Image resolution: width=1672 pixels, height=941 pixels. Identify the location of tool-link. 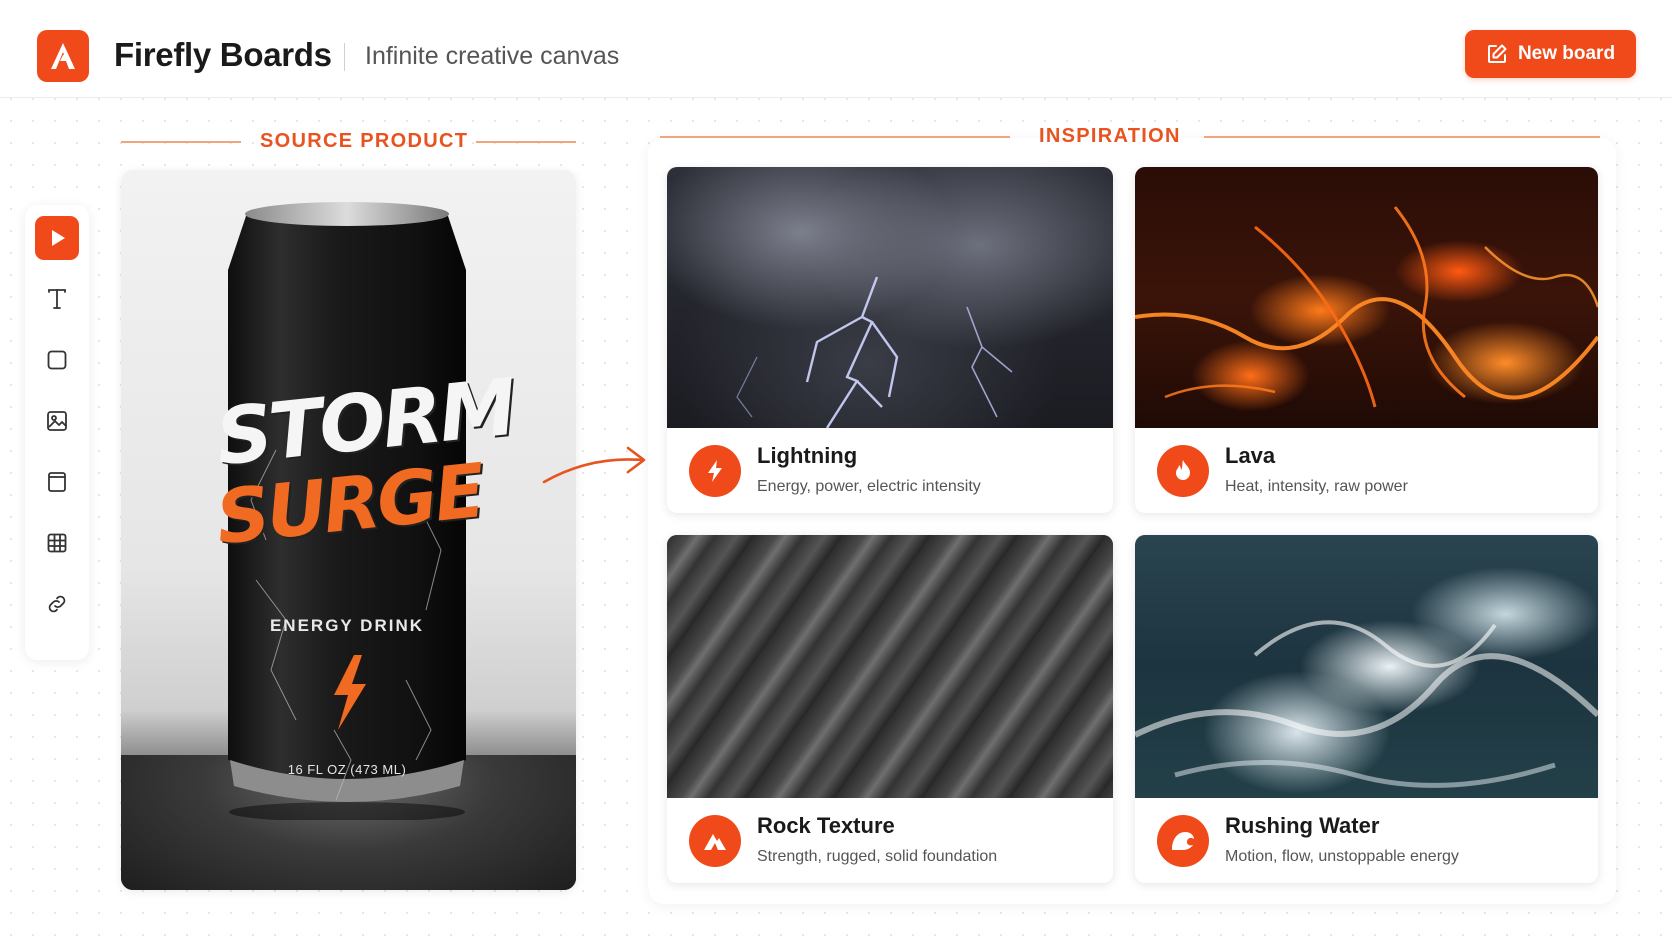
(57, 604).